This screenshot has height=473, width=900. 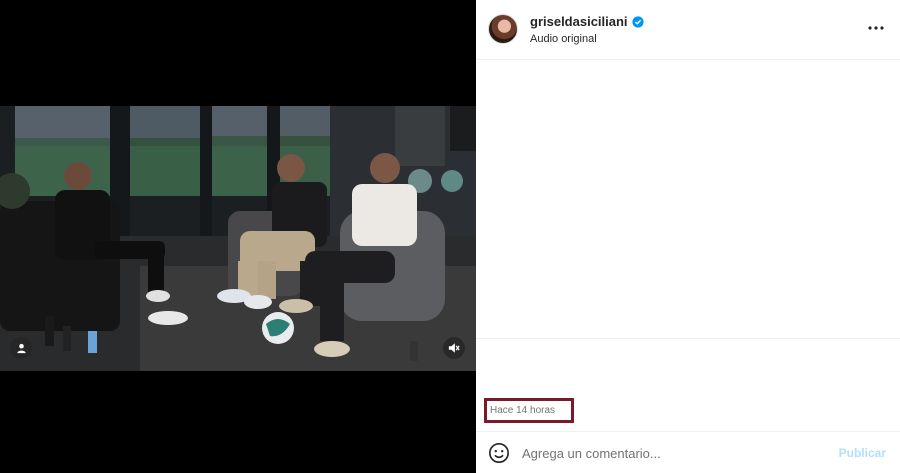 I want to click on comment-input, so click(x=677, y=453).